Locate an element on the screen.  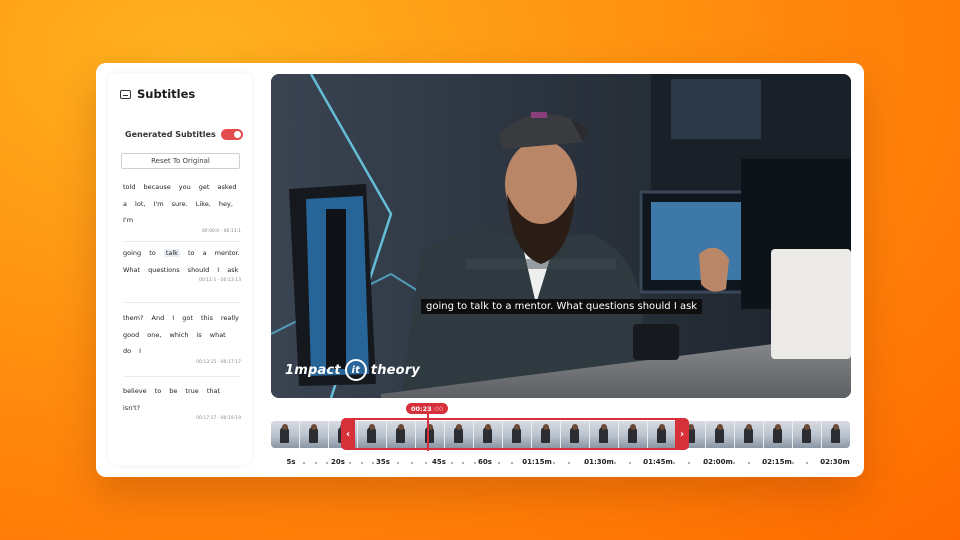
trim-handle-left: ‹ is located at coordinates (348, 434).